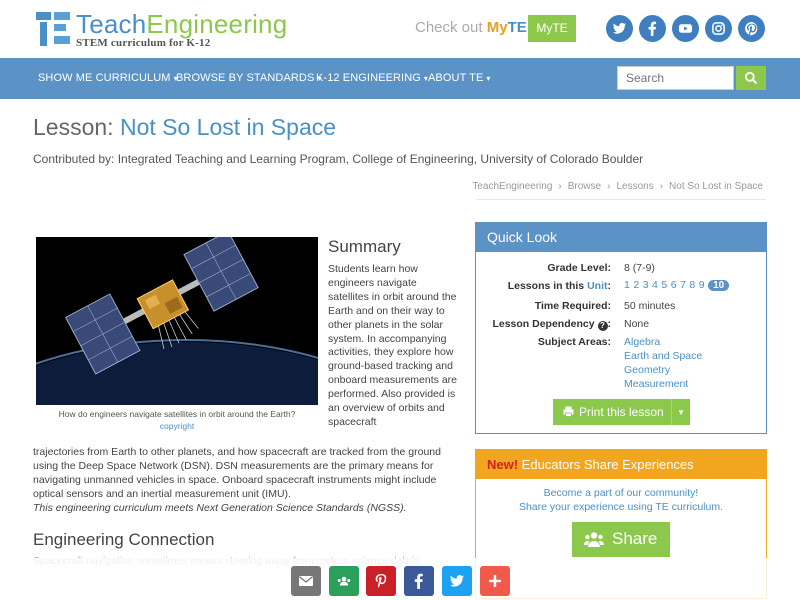  I want to click on plus-icon, so click(495, 581).